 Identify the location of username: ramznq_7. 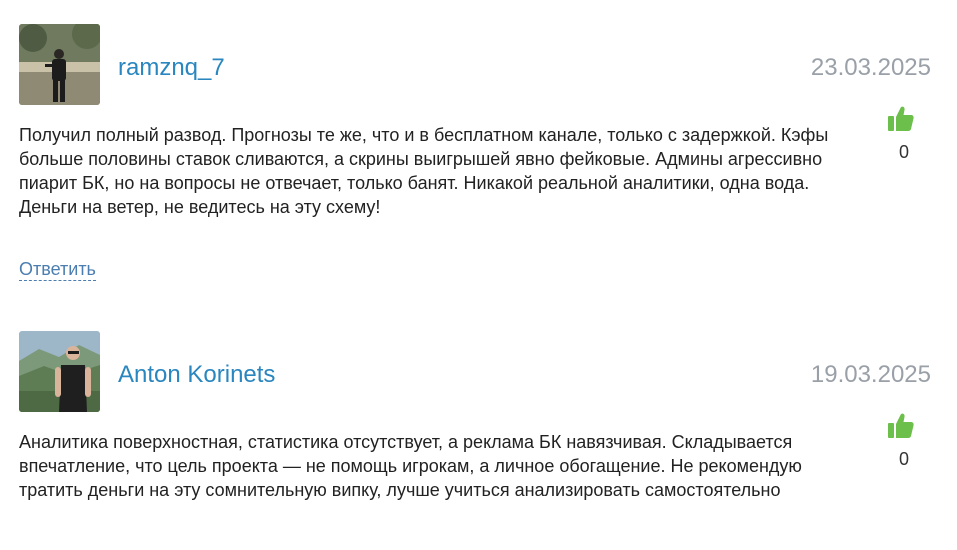
(171, 68).